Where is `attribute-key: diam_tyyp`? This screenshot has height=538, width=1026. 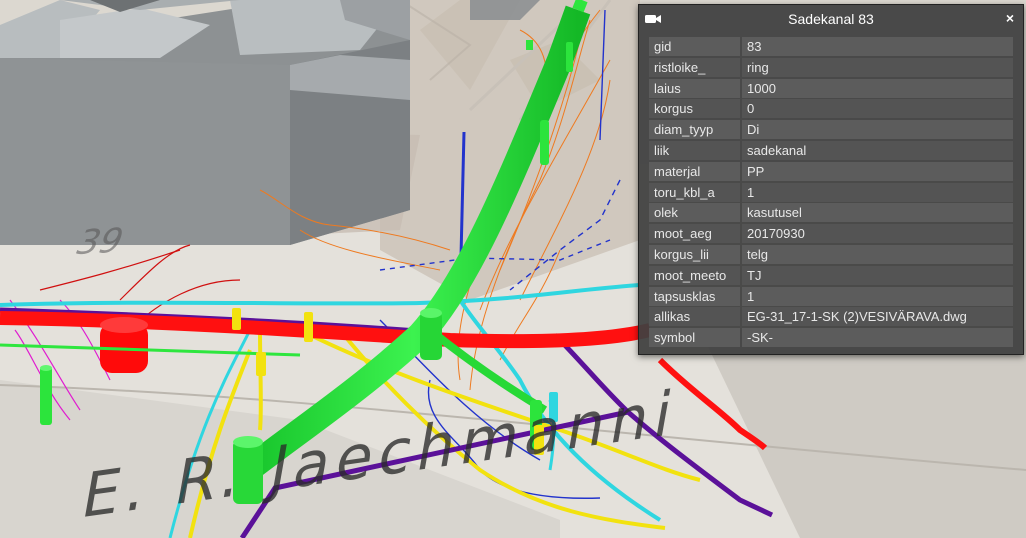 attribute-key: diam_tyyp is located at coordinates (694, 130).